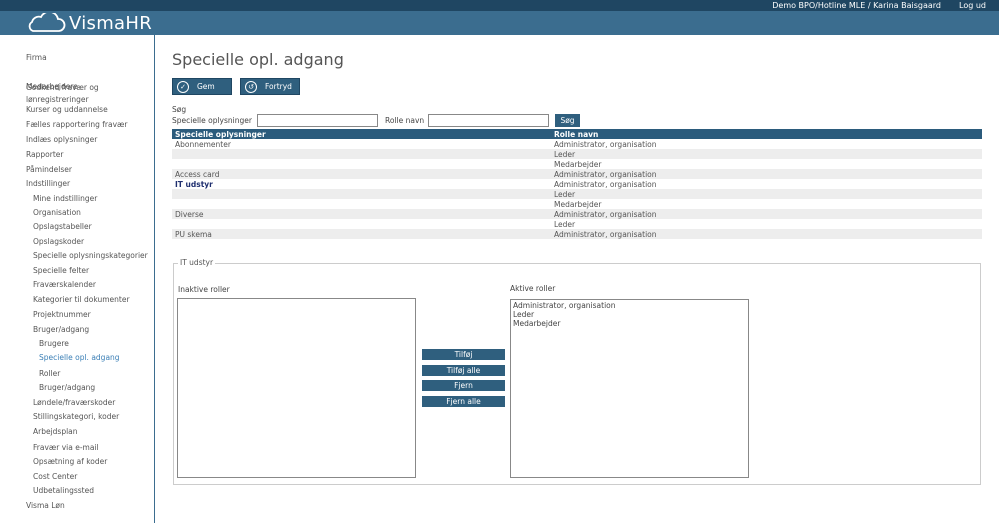  What do you see at coordinates (67, 109) in the screenshot?
I see `sidebar-item: Kurser og uddannelse` at bounding box center [67, 109].